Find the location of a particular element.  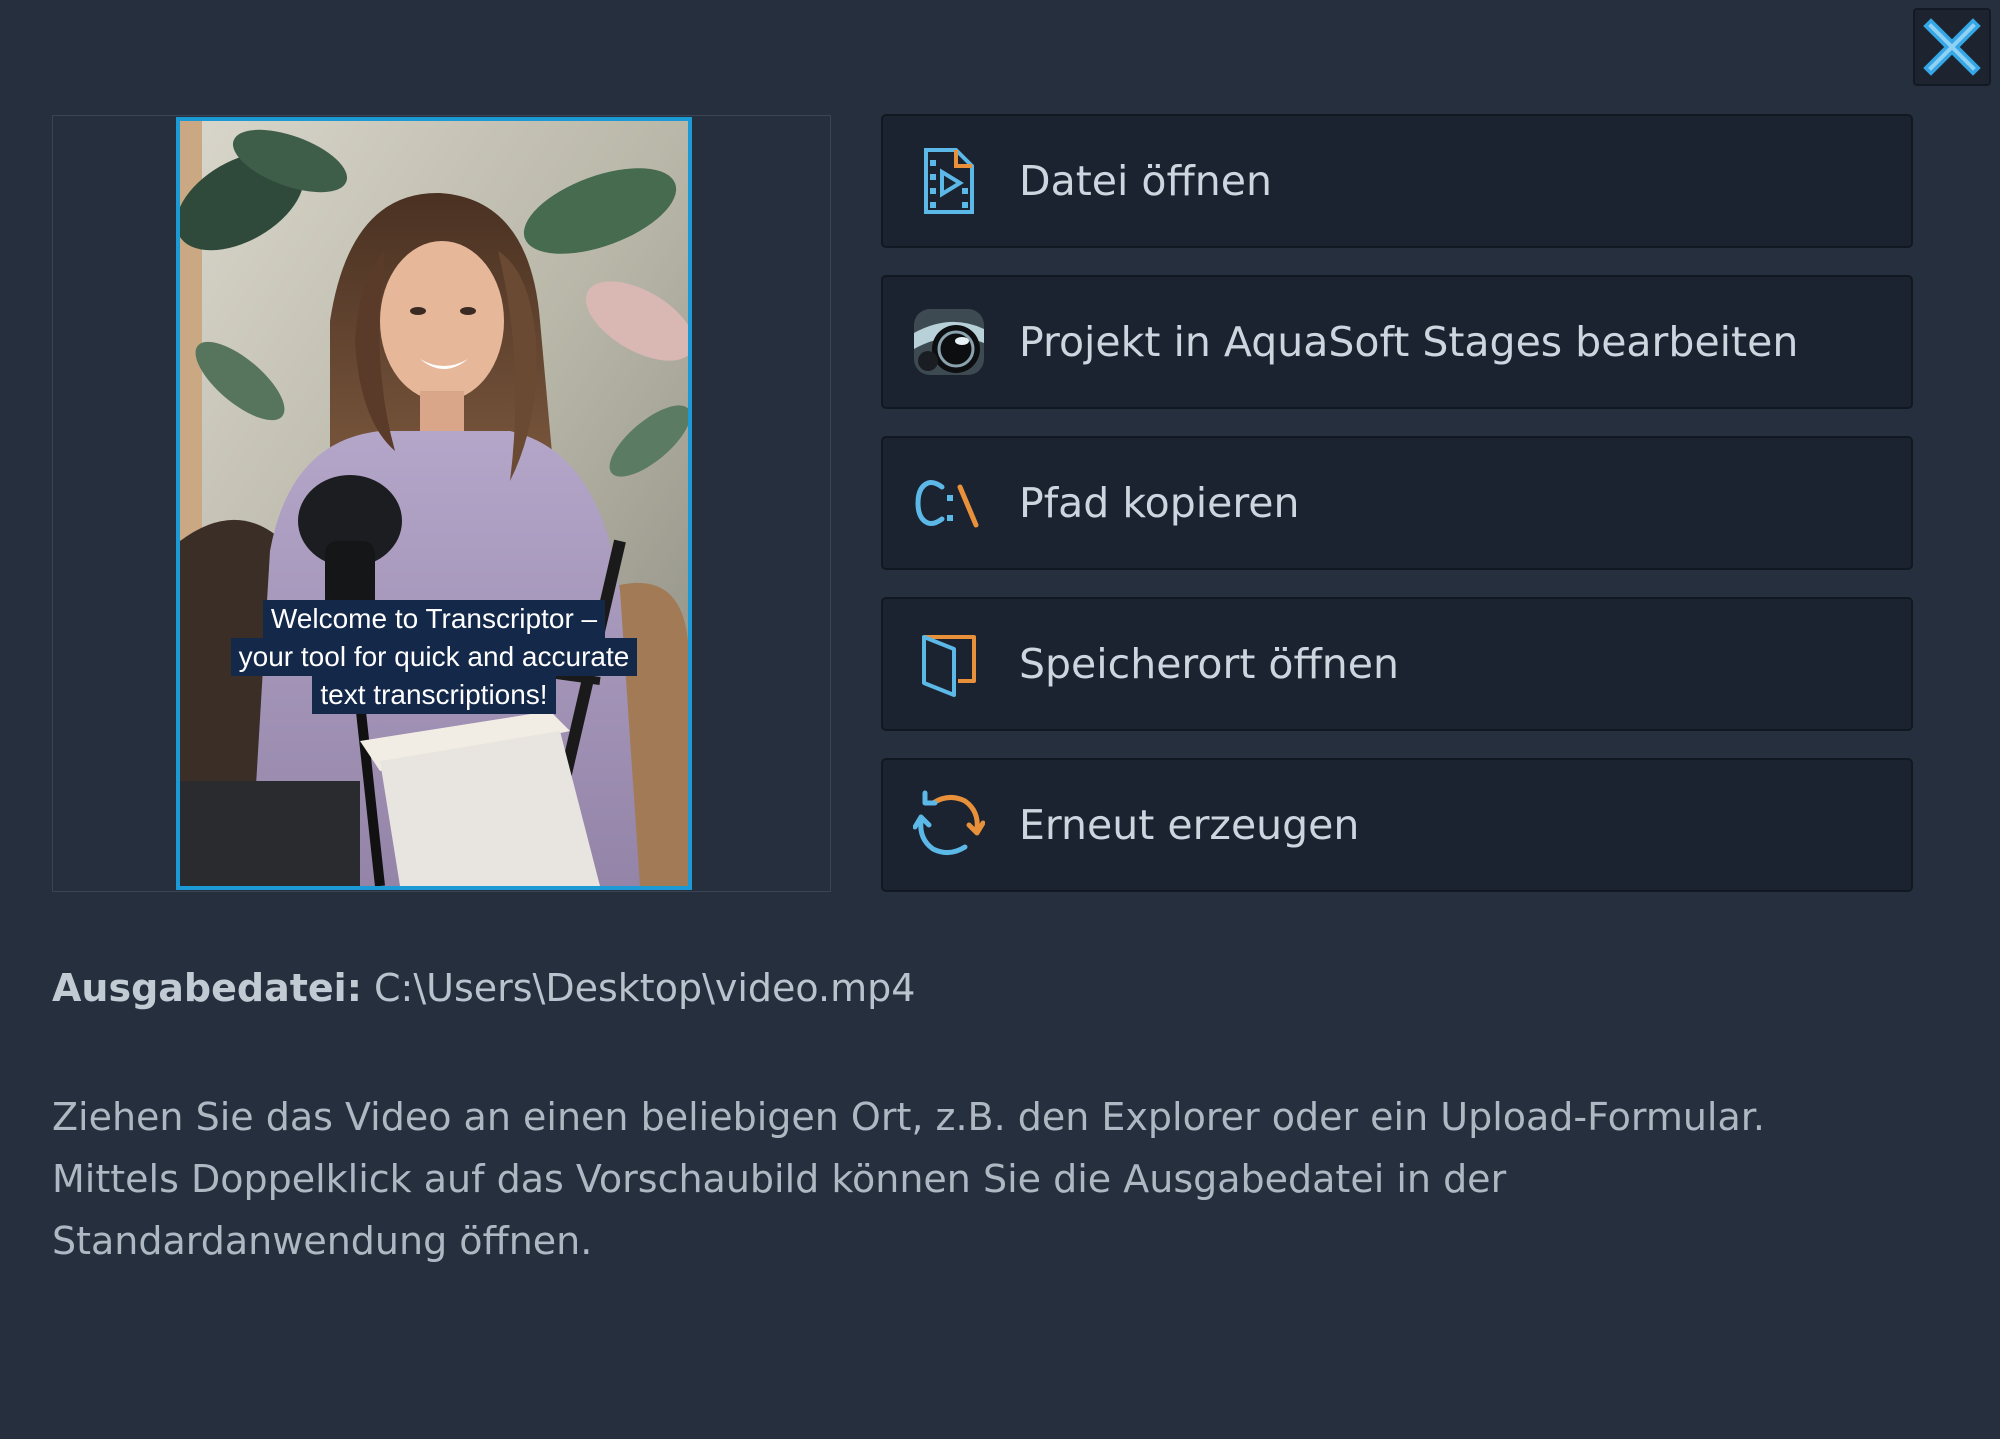

folder-open-icon is located at coordinates (949, 664).